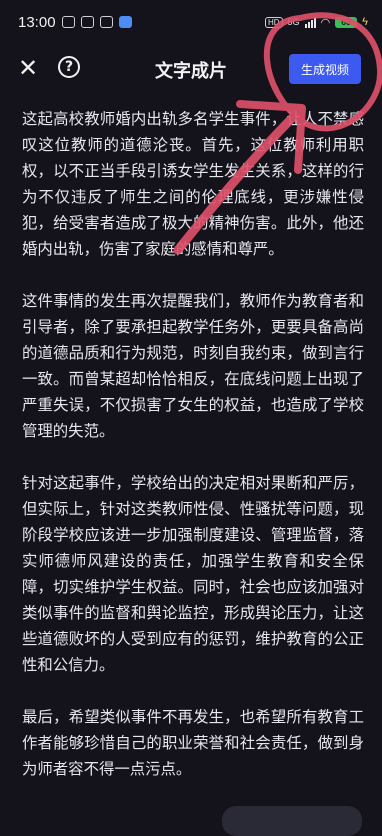  What do you see at coordinates (324, 69) in the screenshot?
I see `generate-video-button: 生成视频` at bounding box center [324, 69].